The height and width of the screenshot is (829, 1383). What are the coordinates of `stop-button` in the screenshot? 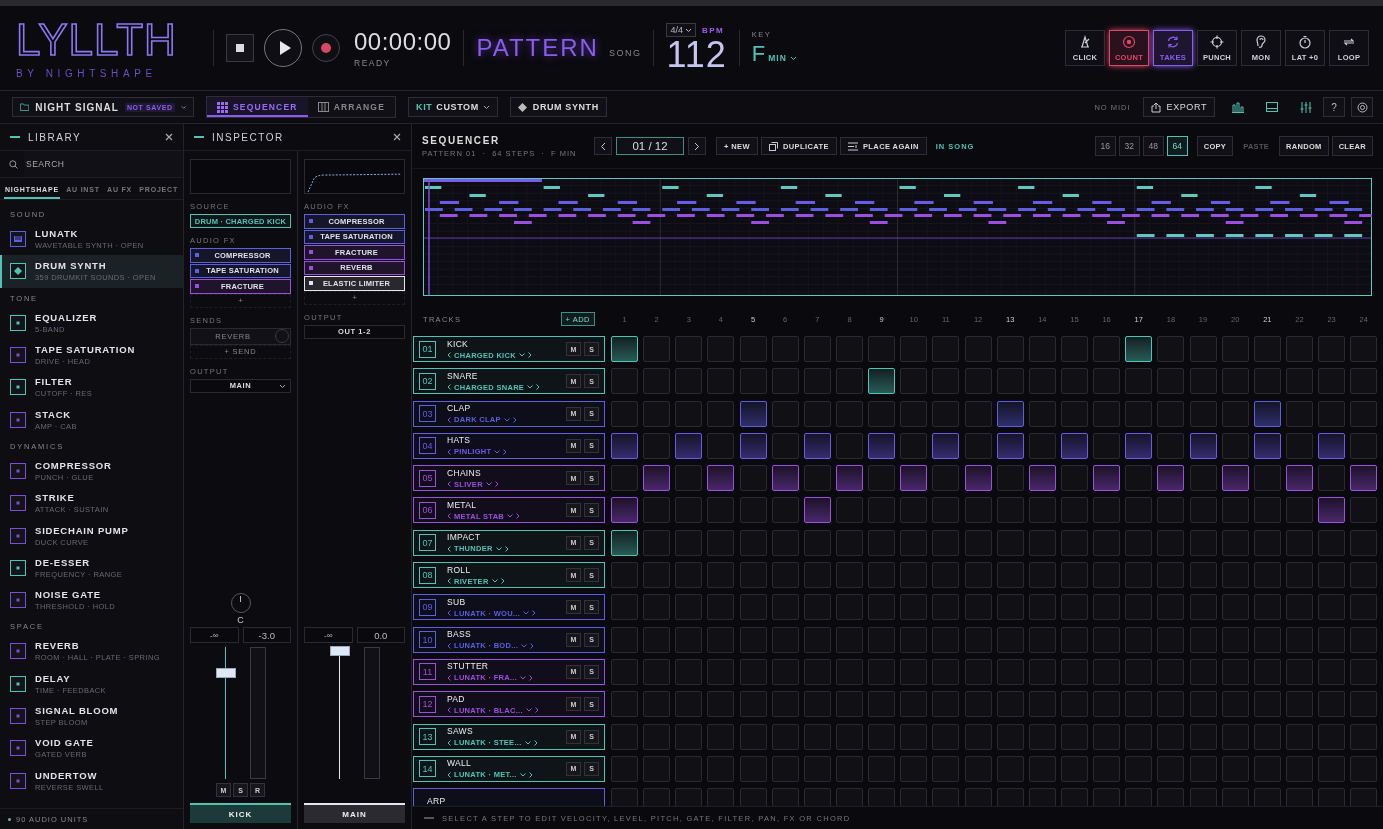 It's located at (240, 48).